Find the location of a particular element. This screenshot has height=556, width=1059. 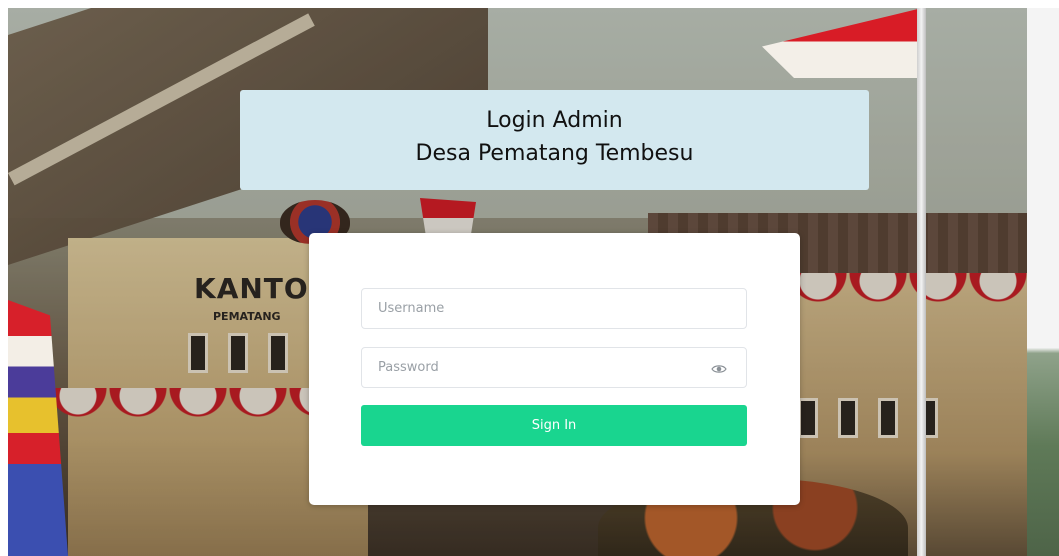

username-input is located at coordinates (554, 308).